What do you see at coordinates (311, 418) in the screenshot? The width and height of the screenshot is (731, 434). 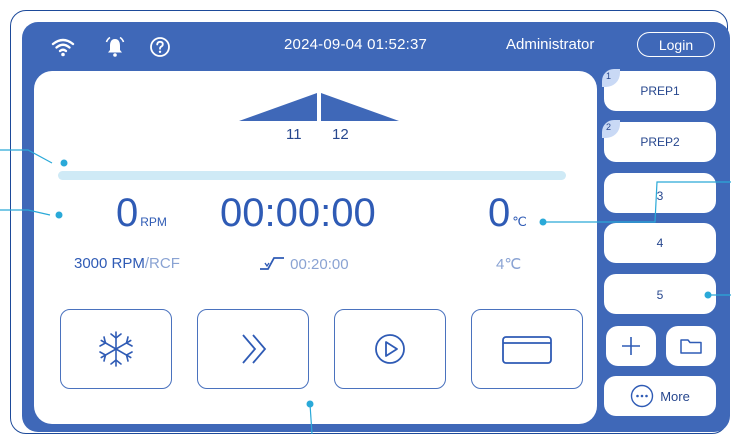 I see `callout-controls-line` at bounding box center [311, 418].